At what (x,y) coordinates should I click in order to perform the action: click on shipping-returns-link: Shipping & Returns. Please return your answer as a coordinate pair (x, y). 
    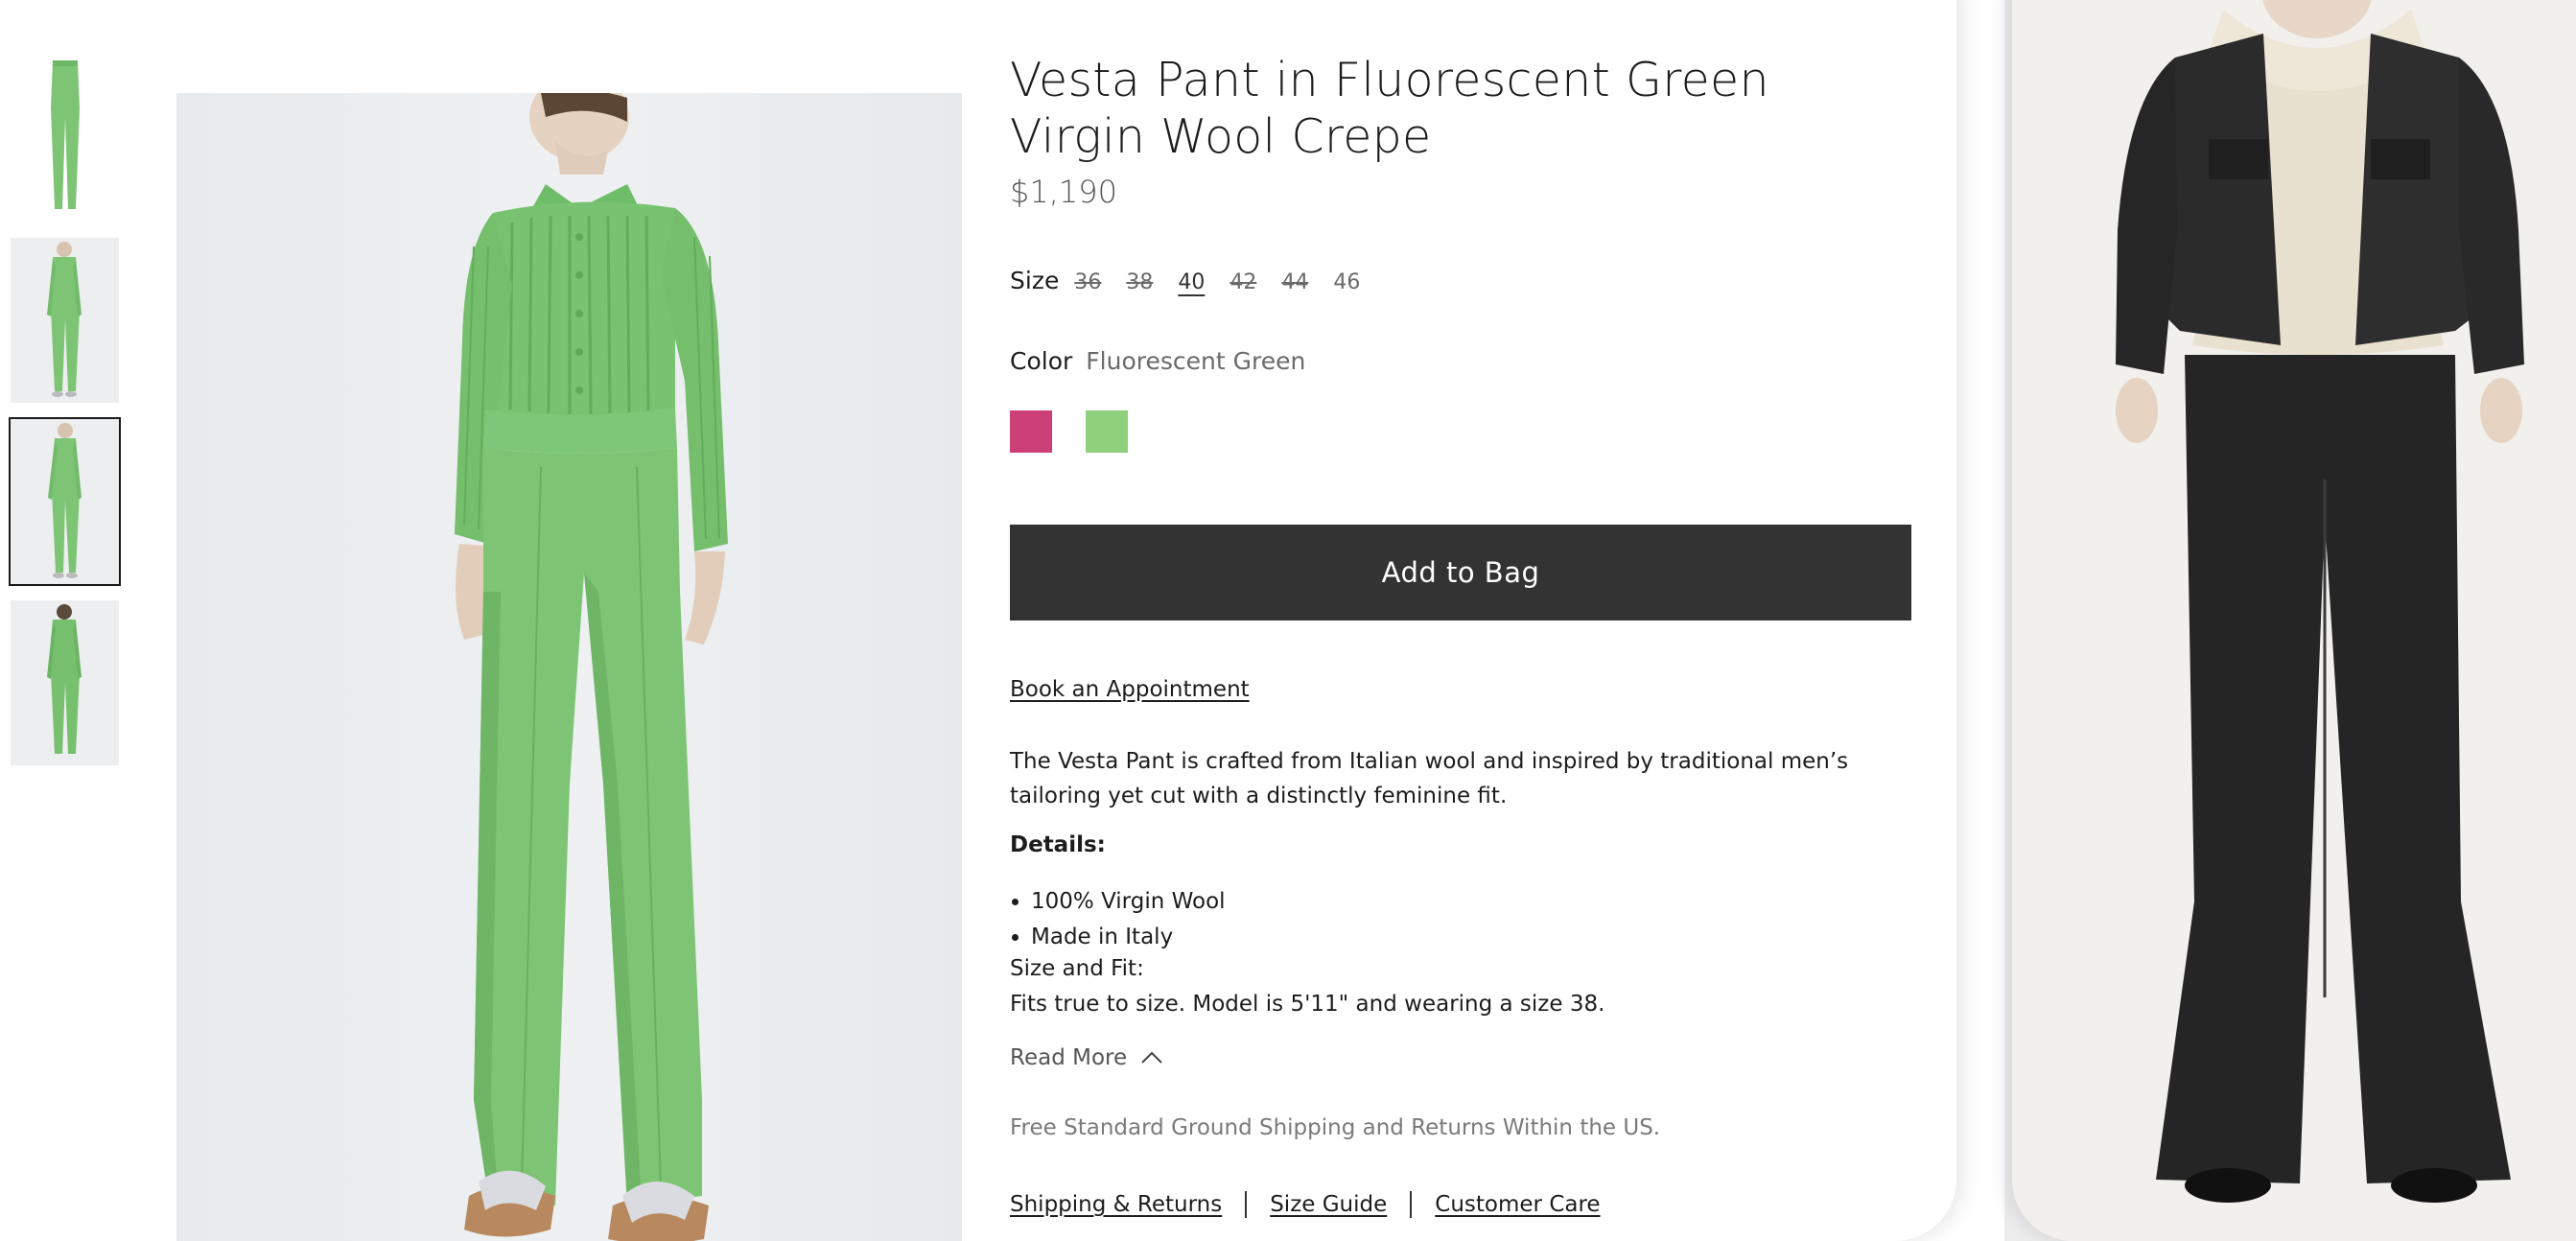
    Looking at the image, I should click on (1116, 1204).